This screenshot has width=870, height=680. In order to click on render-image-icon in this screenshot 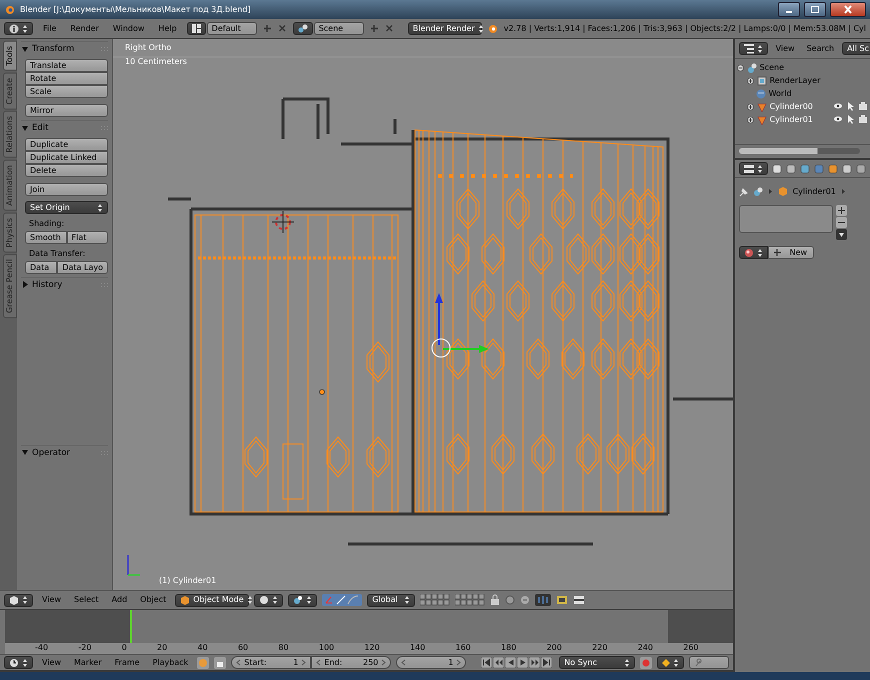, I will do `click(562, 600)`.